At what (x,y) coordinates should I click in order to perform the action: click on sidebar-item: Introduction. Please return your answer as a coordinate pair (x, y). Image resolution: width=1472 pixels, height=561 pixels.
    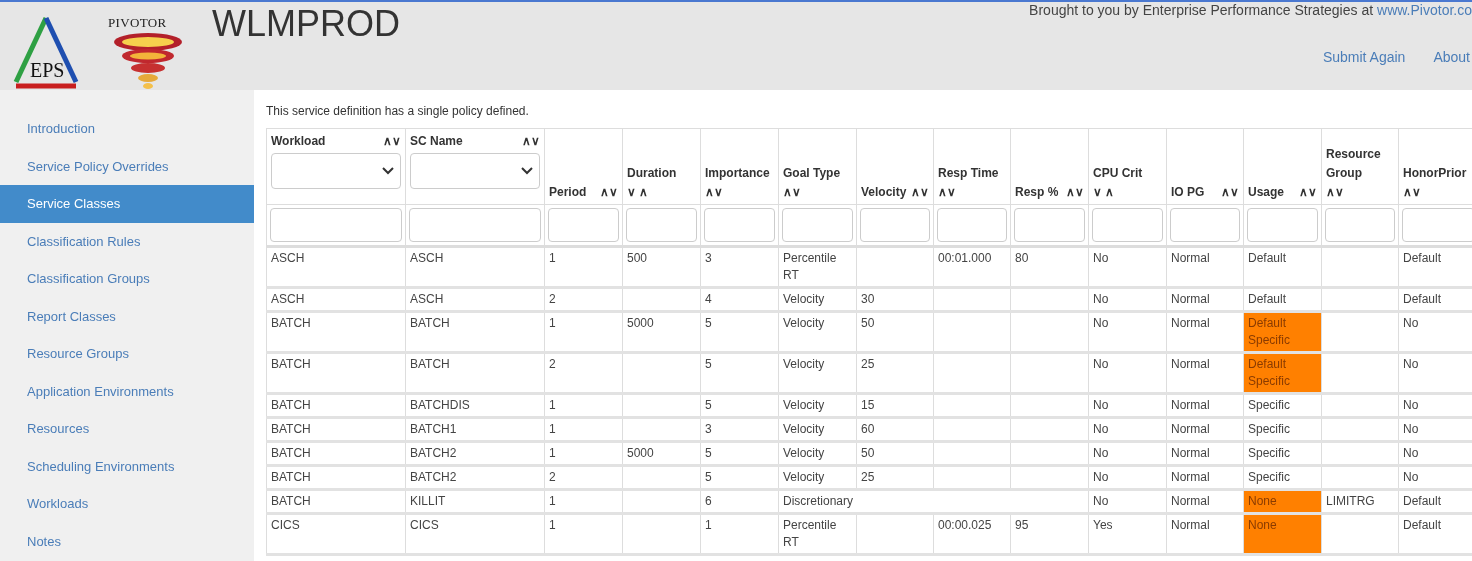
    Looking at the image, I should click on (127, 129).